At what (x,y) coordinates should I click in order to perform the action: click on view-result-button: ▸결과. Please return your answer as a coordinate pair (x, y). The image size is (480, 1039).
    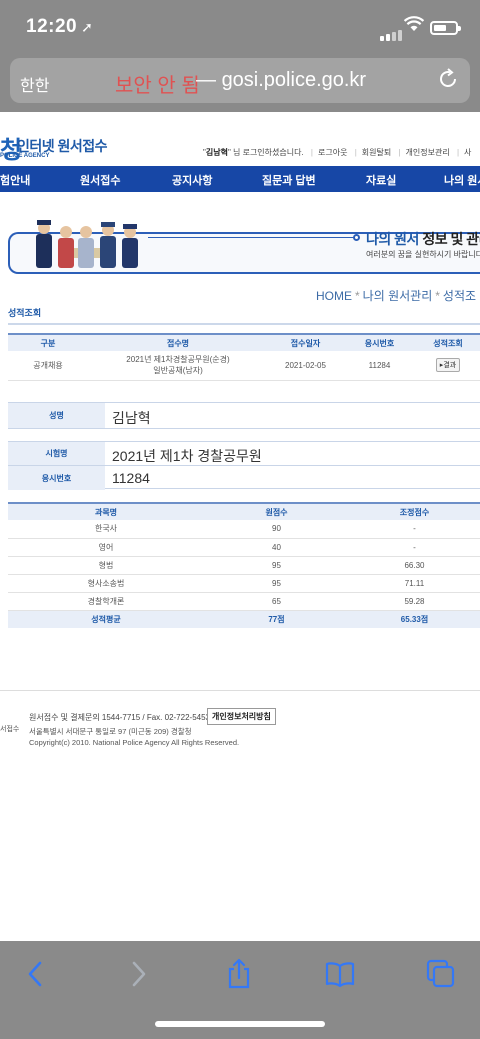
    Looking at the image, I should click on (448, 365).